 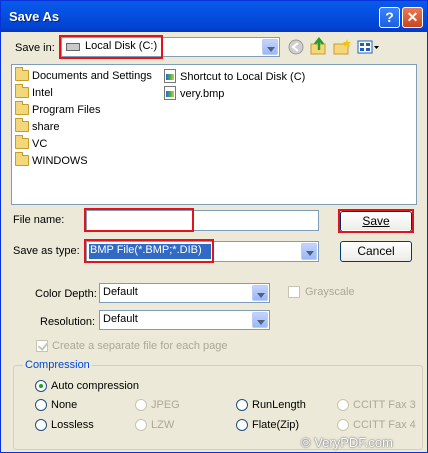 What do you see at coordinates (41, 386) in the screenshot?
I see `auto-compression-radio` at bounding box center [41, 386].